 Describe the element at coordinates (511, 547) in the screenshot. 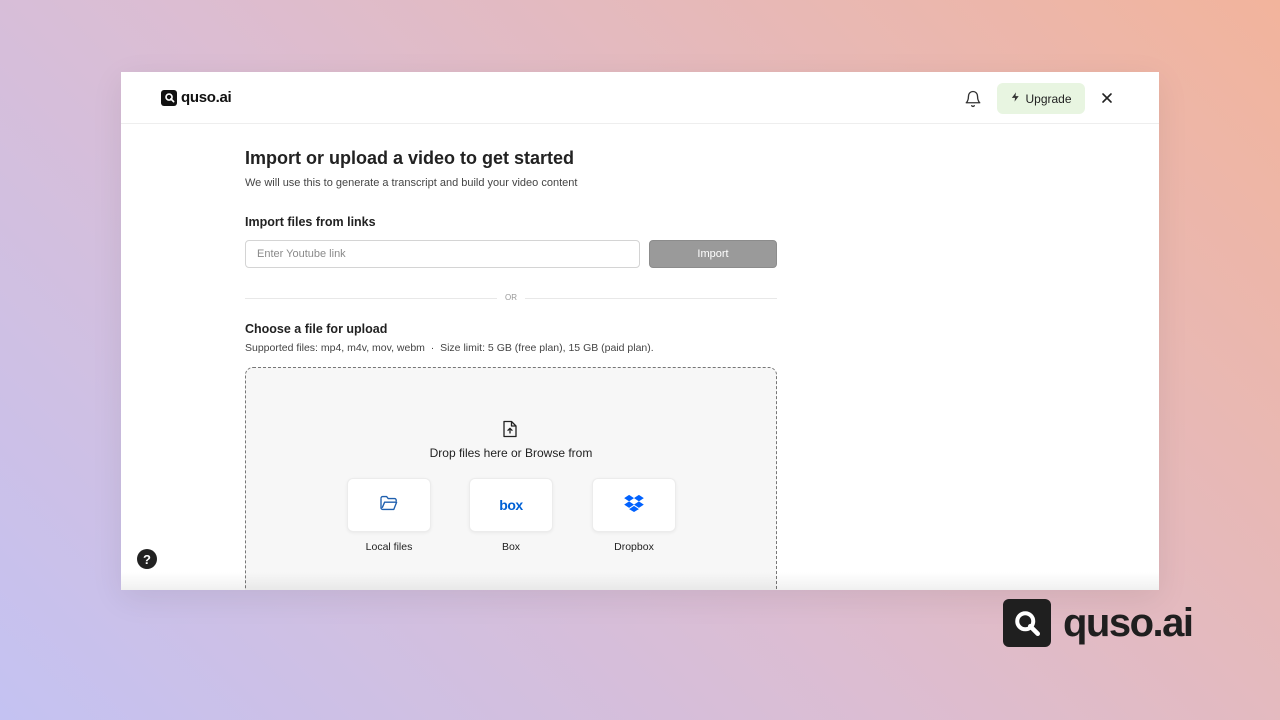

I see `box-label: Box` at that location.